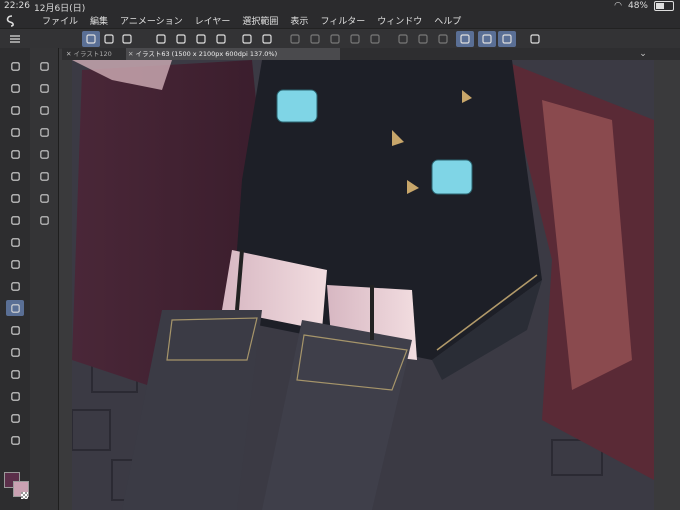  I want to click on special-ruler-icon, so click(487, 39).